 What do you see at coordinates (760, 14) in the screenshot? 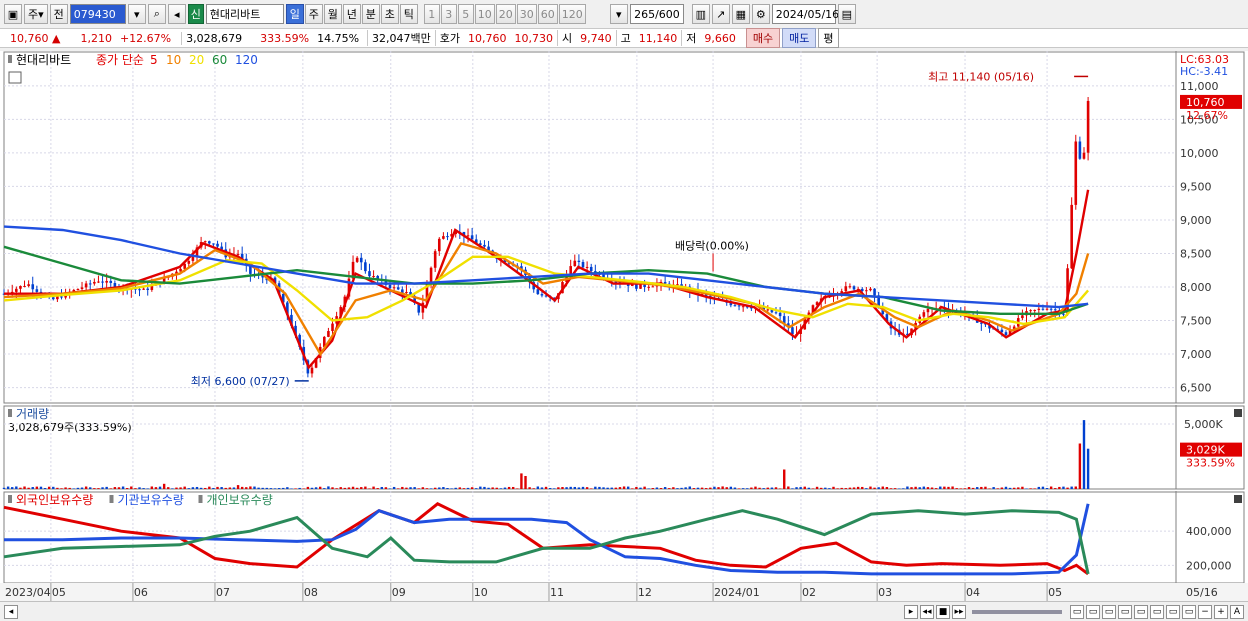
I see `gear-icon: ⚙` at bounding box center [760, 14].